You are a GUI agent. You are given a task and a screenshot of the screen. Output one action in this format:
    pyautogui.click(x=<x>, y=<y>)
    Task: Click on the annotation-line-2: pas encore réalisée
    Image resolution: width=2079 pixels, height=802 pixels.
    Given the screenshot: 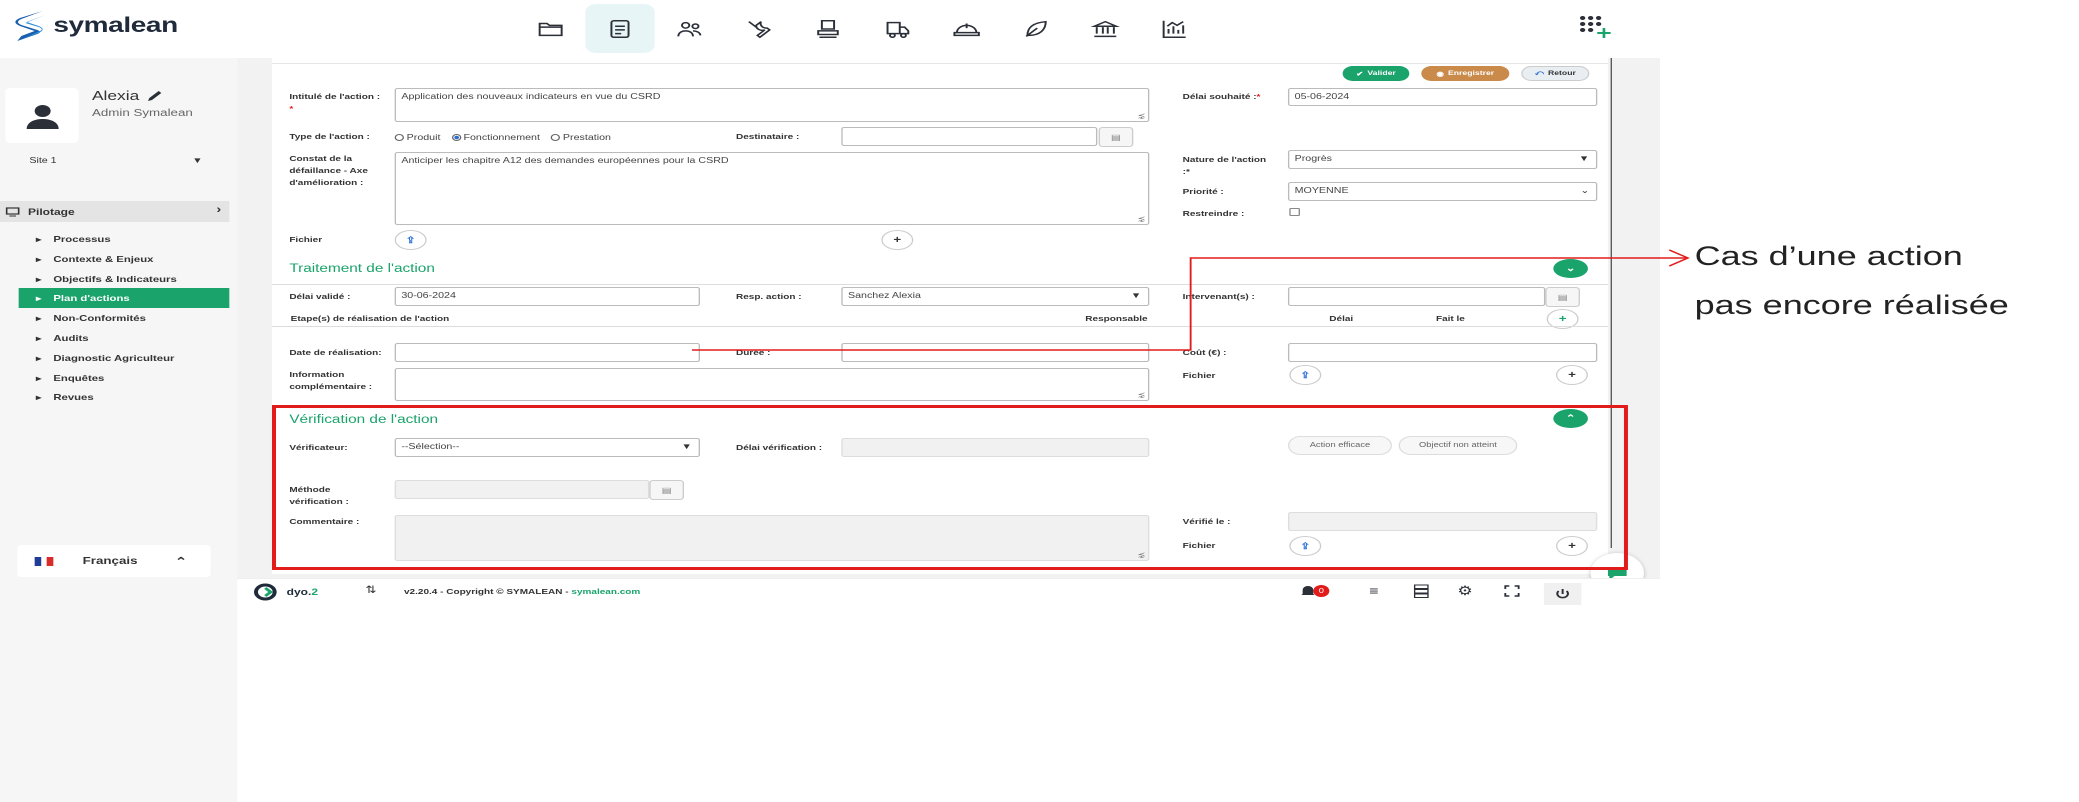 What is the action you would take?
    pyautogui.click(x=1851, y=305)
    